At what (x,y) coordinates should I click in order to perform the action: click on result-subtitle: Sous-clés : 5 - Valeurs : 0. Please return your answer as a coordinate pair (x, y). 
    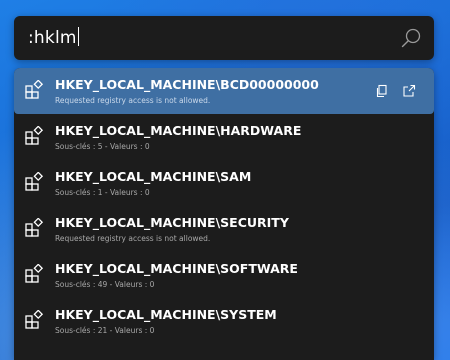
    Looking at the image, I should click on (102, 146).